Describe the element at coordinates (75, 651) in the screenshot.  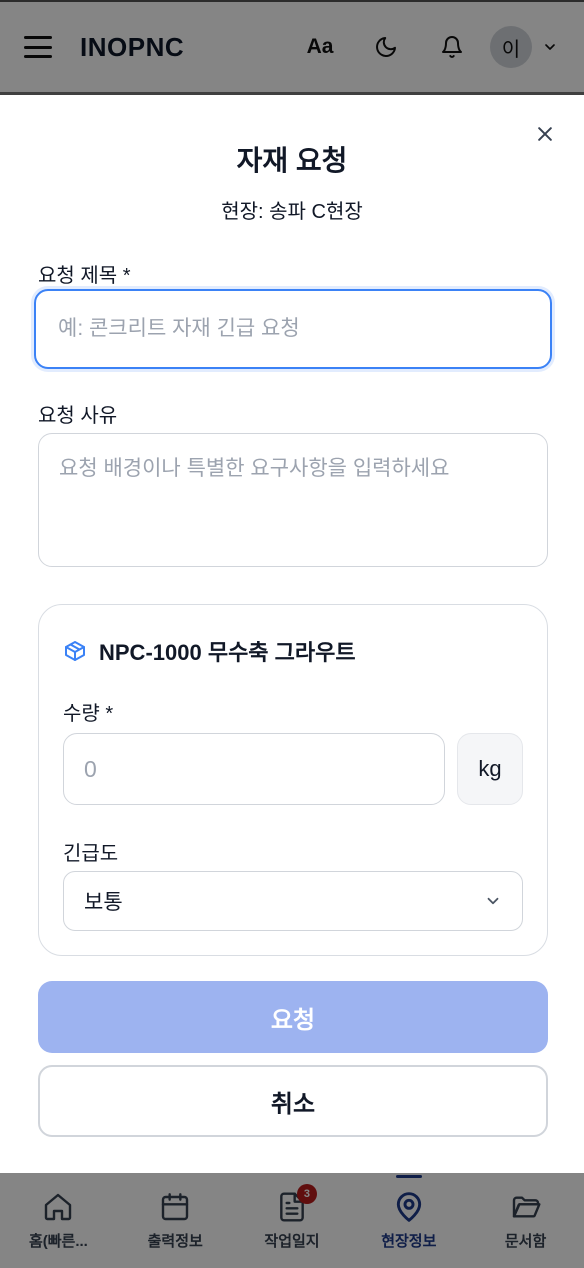
I see `box-icon` at that location.